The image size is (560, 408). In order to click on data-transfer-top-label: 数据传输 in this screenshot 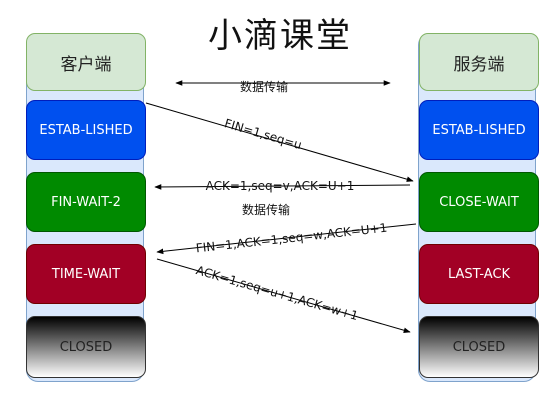, I will do `click(264, 86)`.